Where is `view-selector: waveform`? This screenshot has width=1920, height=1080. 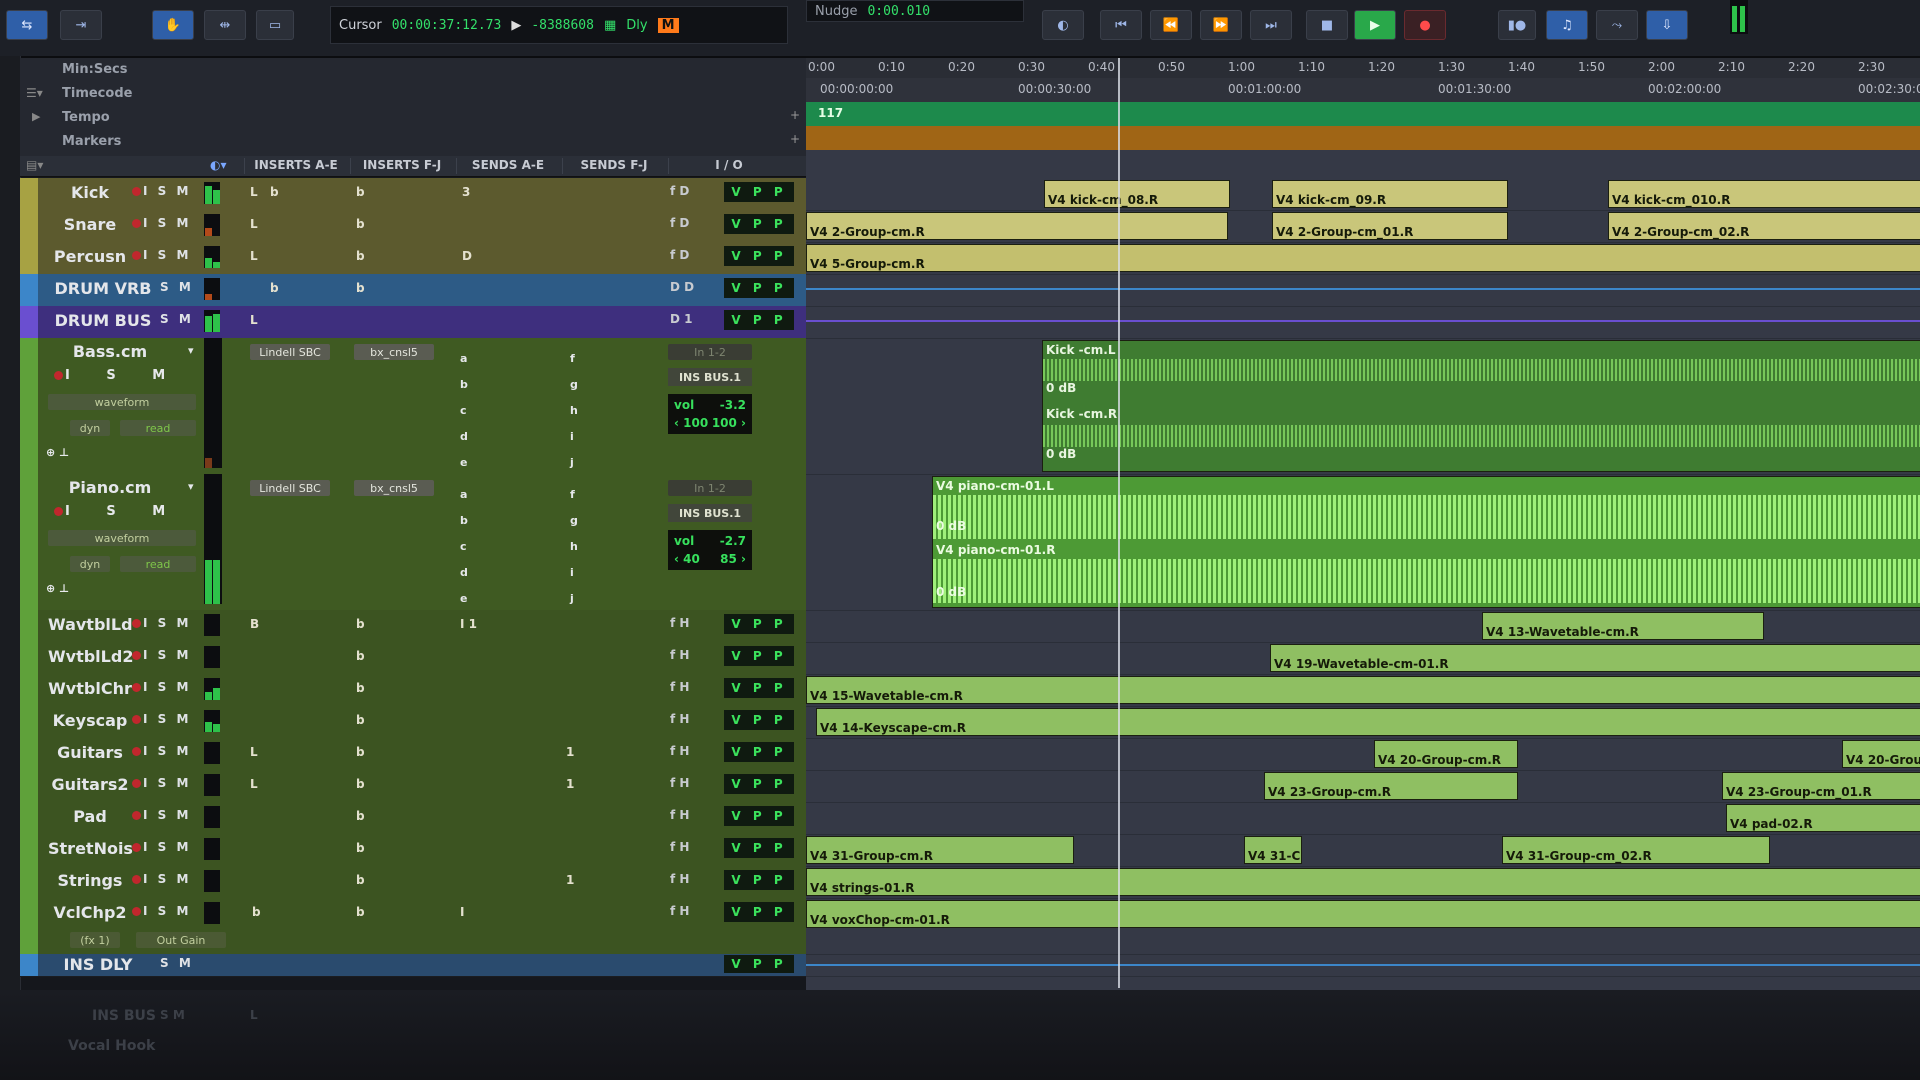 view-selector: waveform is located at coordinates (122, 538).